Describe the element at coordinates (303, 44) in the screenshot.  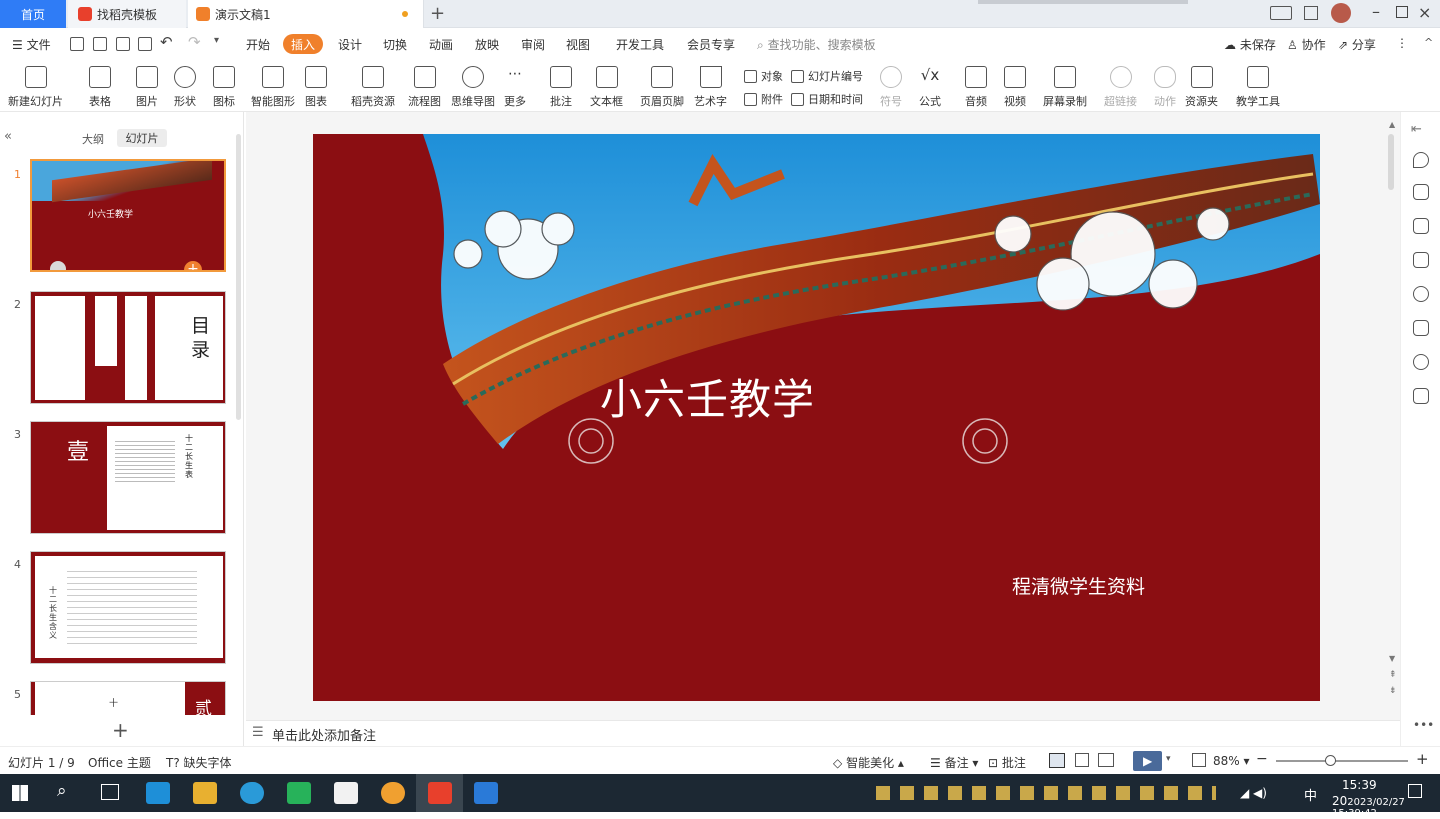
I see `menu-insert: 插入` at that location.